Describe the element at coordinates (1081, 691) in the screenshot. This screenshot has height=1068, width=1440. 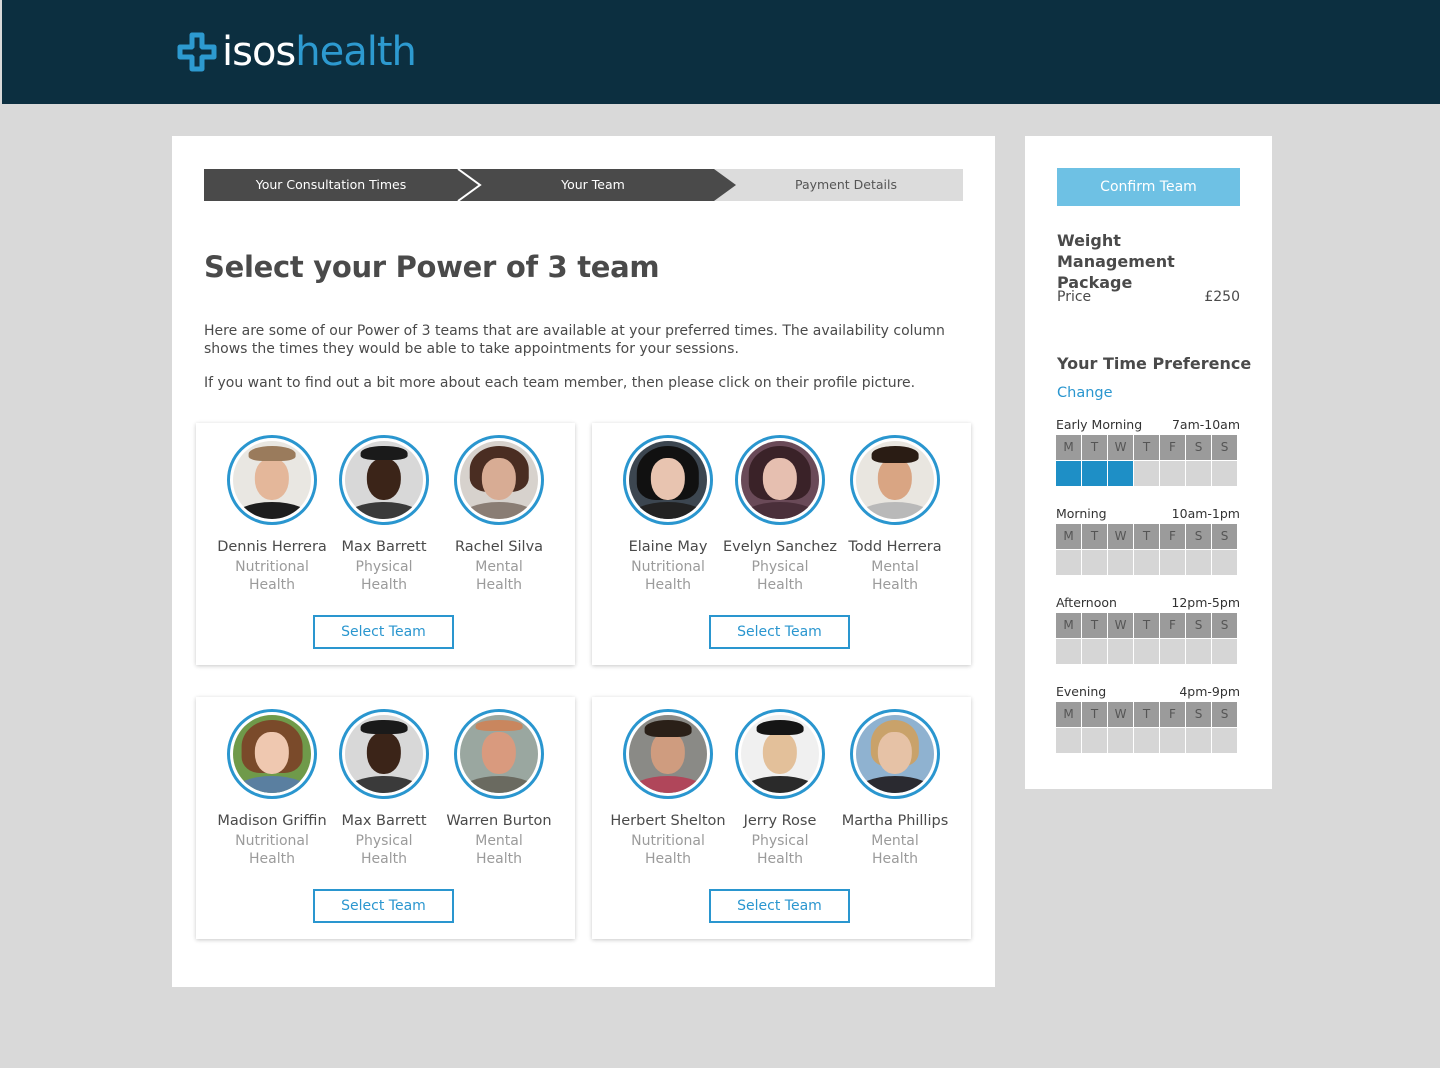
I see `time-slot-name: Evening` at that location.